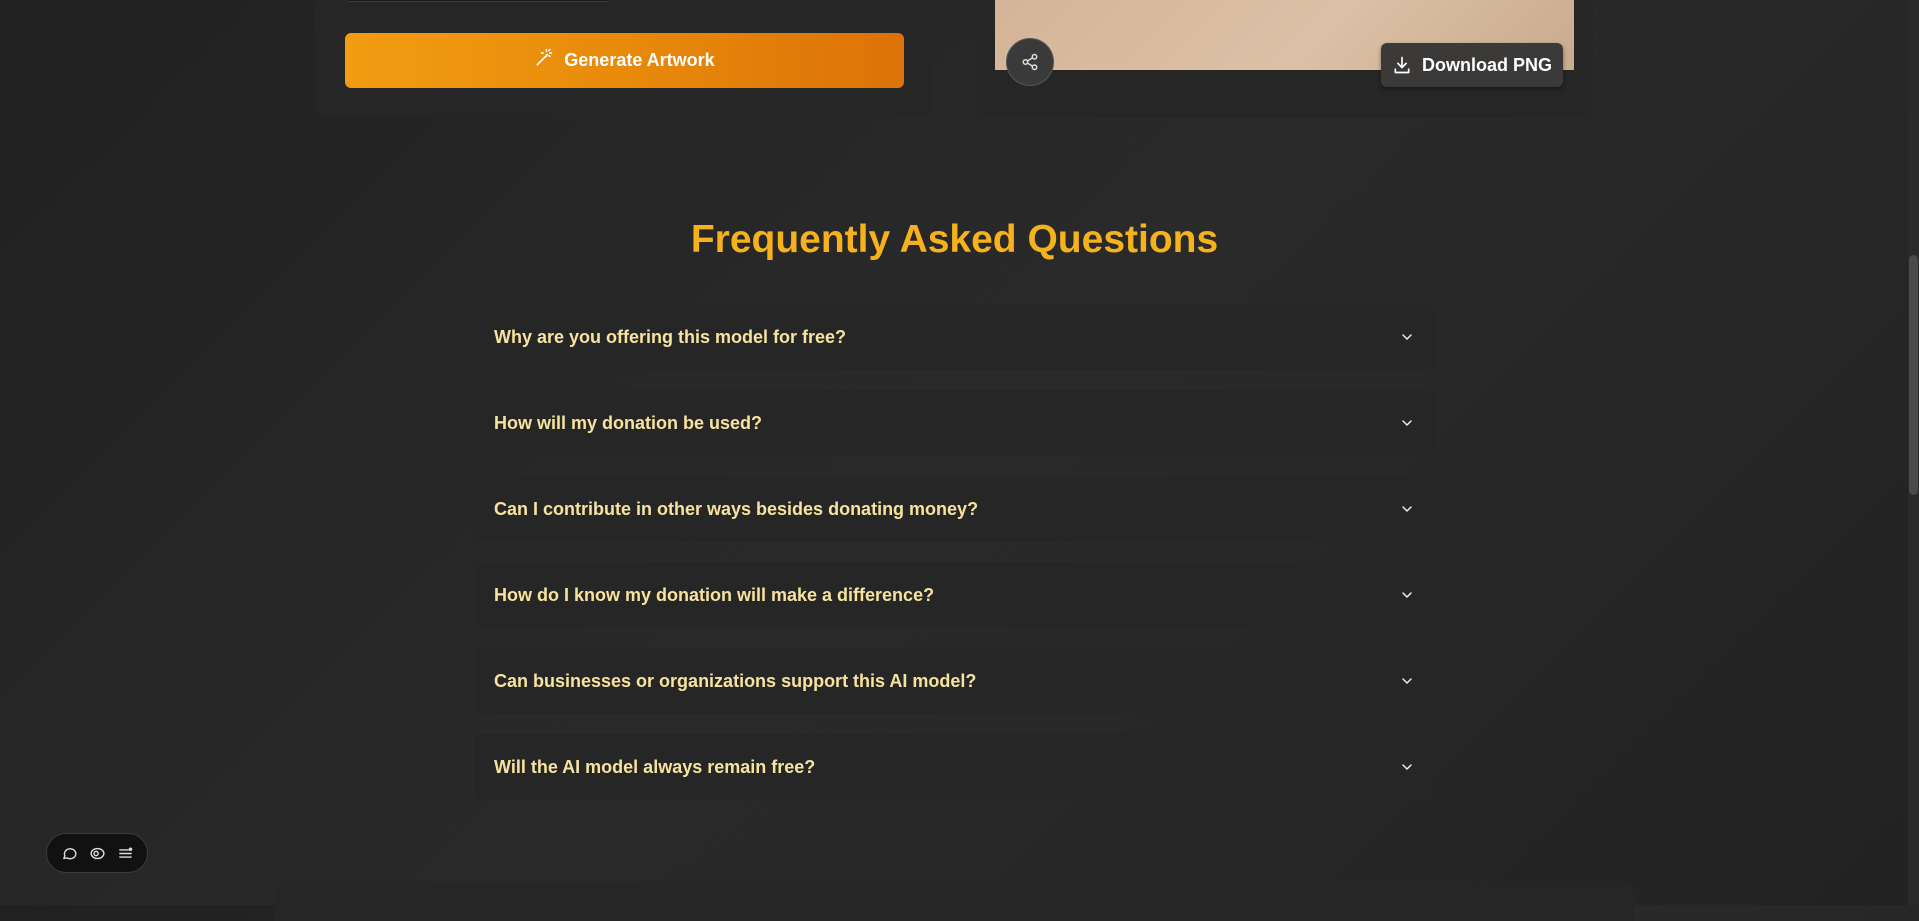 The width and height of the screenshot is (1919, 921). I want to click on faq-item: How will my donation be used?, so click(954, 423).